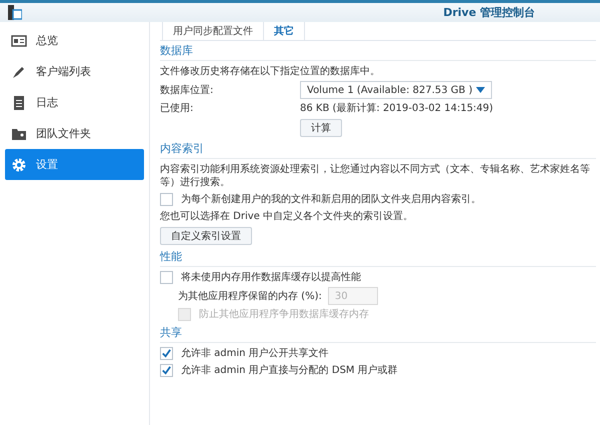  I want to click on checkbox-label: 防止其他应用程序争用数据库缓存内存, so click(284, 314).